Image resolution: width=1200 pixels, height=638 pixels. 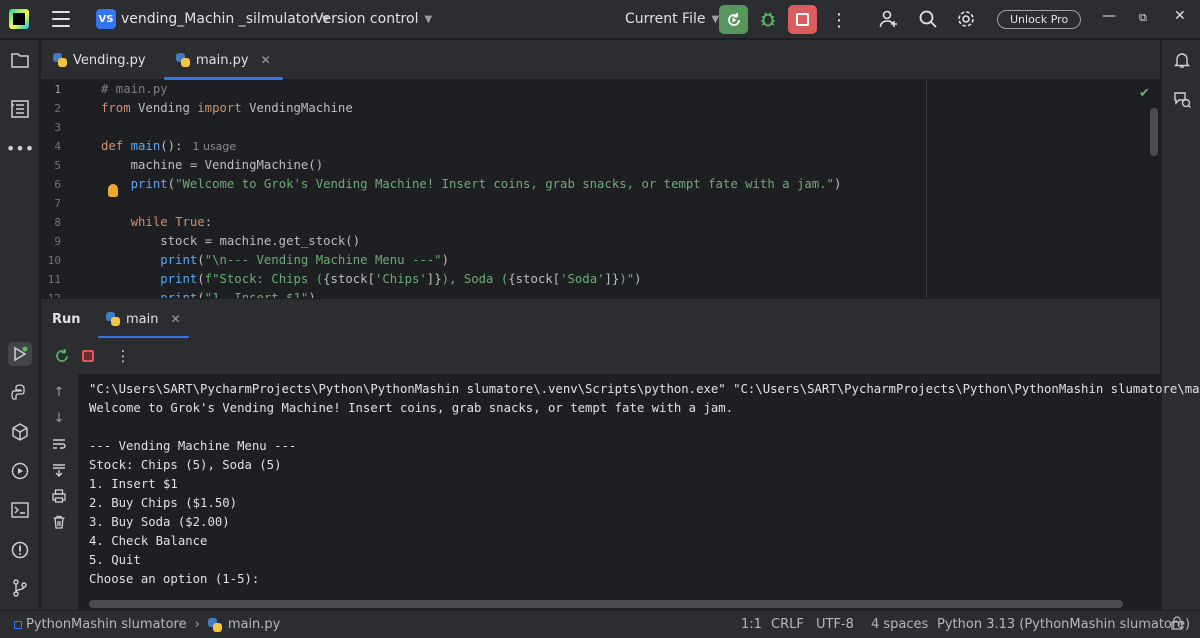 I want to click on run-configuration-selector: Current File ▼, so click(x=672, y=19).